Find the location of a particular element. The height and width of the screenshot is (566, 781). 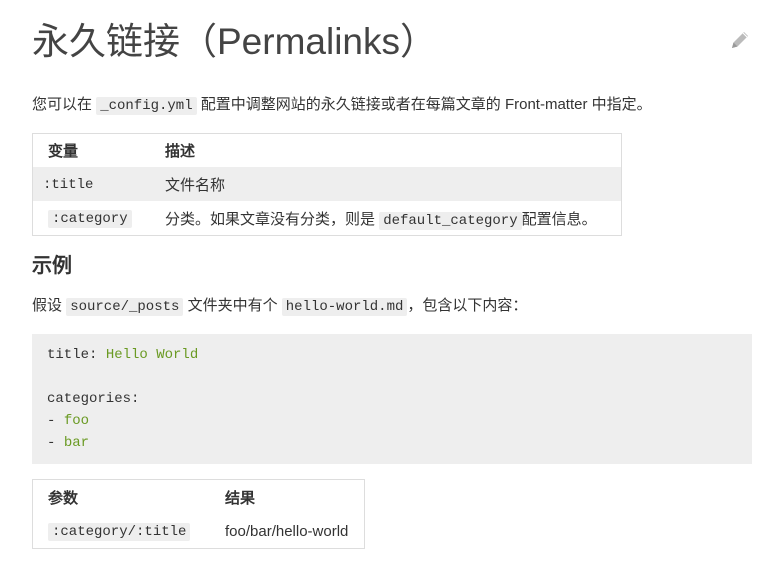

pencil-icon is located at coordinates (740, 40).